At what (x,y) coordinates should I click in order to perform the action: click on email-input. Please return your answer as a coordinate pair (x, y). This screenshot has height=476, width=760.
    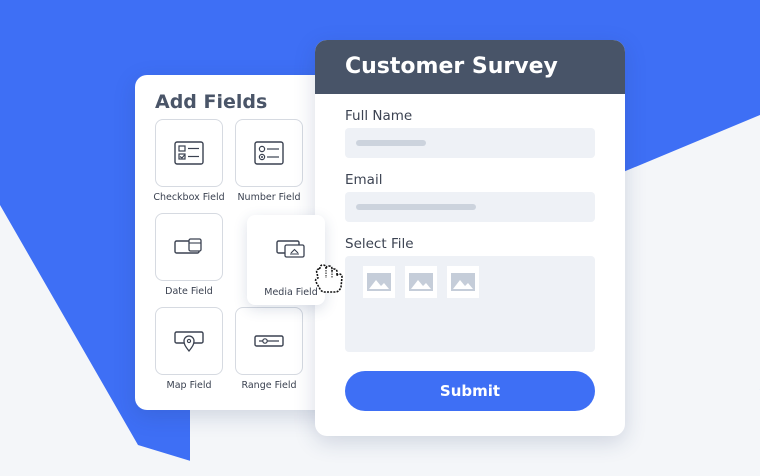
    Looking at the image, I should click on (470, 207).